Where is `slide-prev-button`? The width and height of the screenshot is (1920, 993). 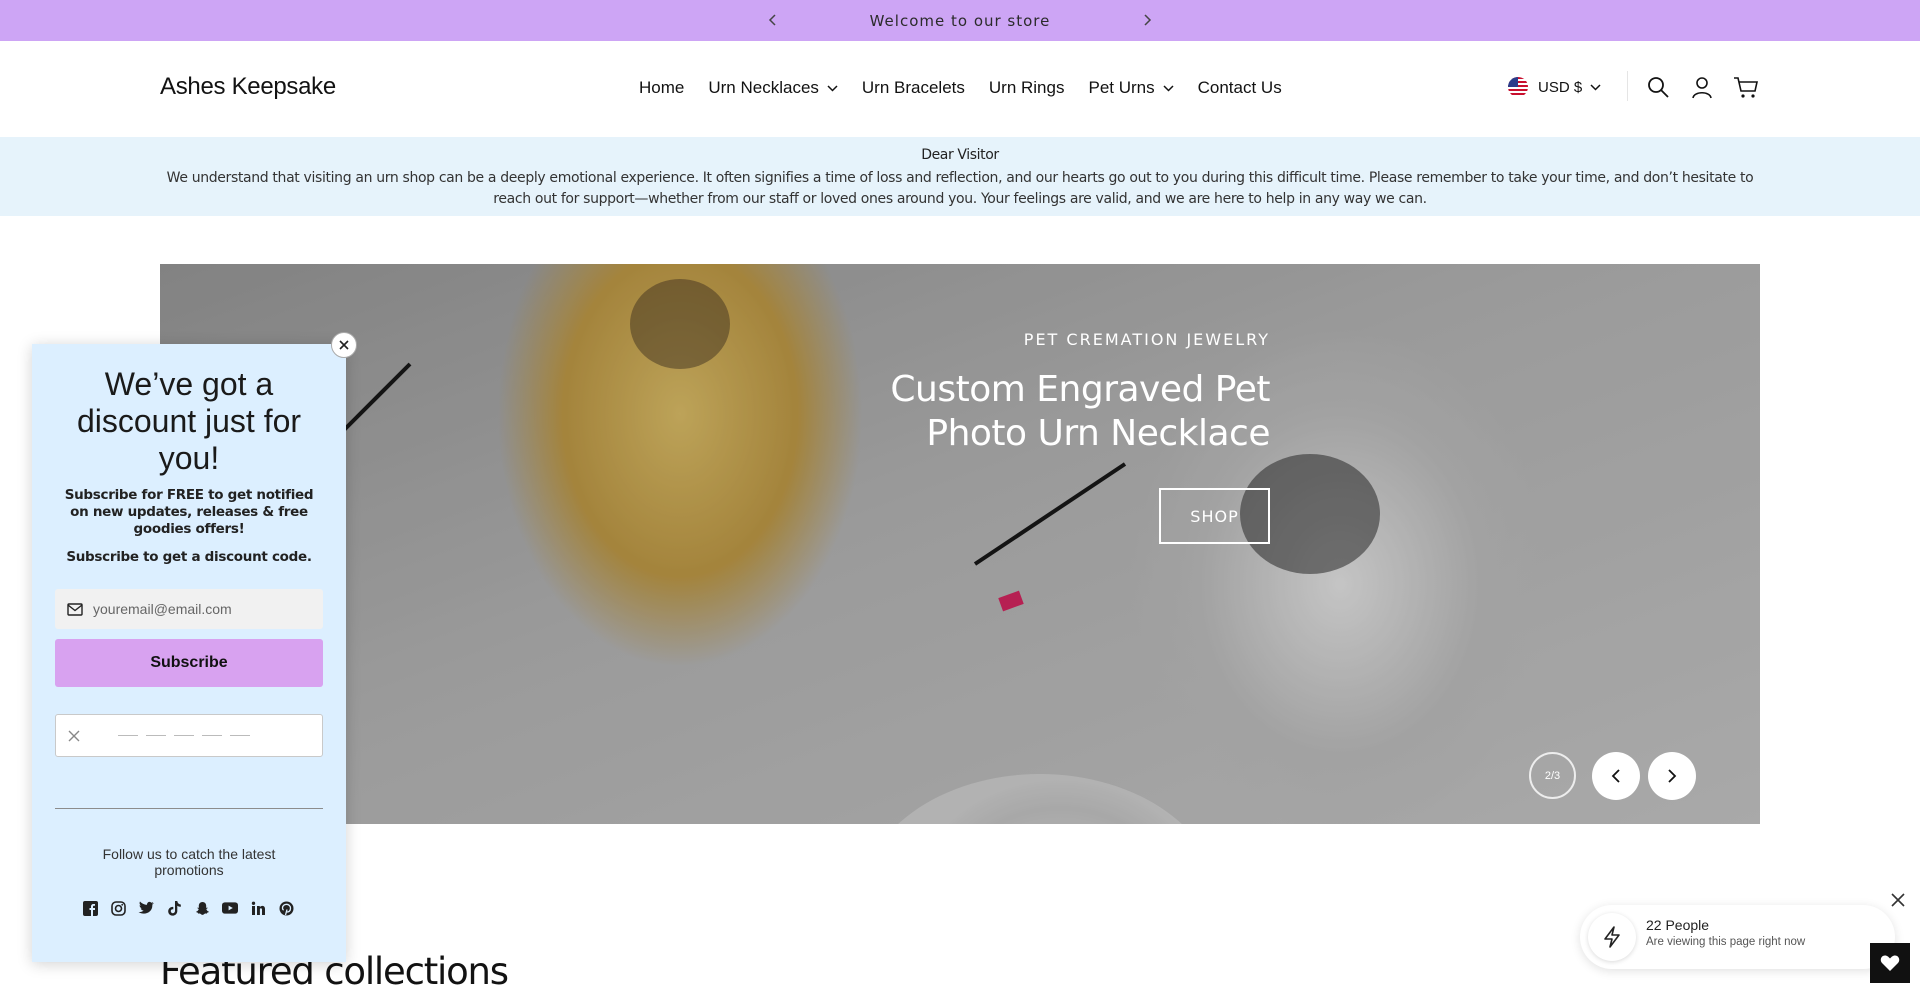 slide-prev-button is located at coordinates (1616, 776).